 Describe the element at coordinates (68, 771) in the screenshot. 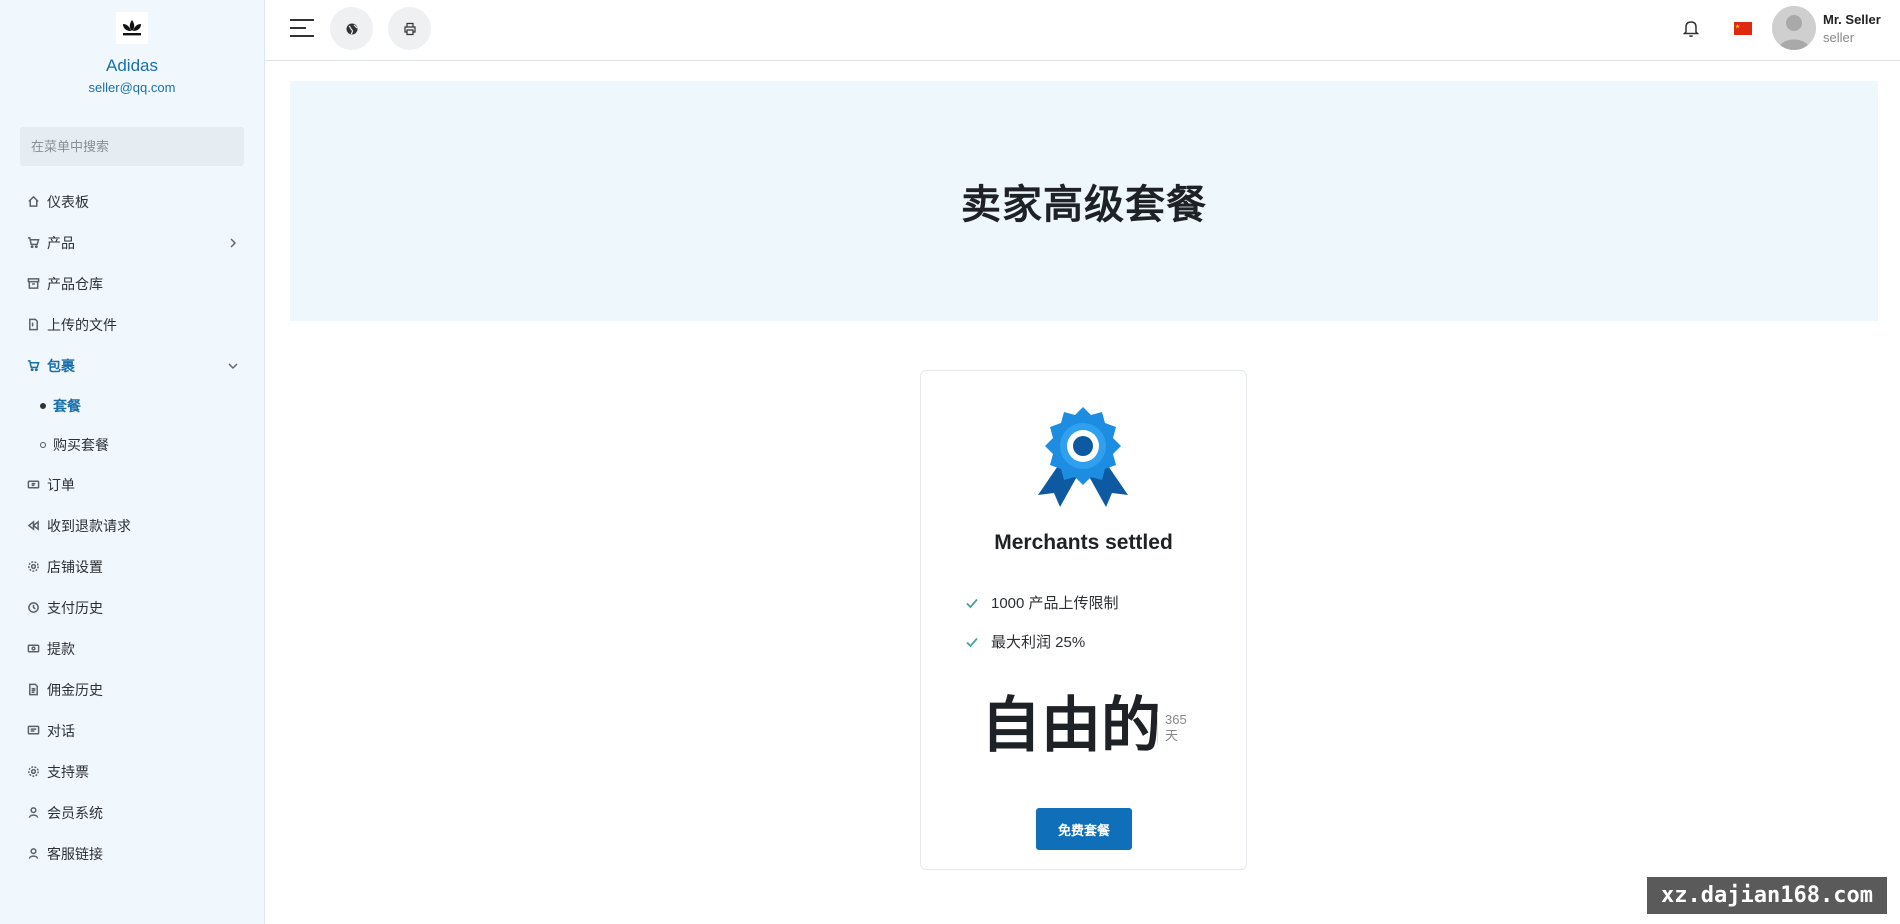

I see `sidebar-item-label: 支持票` at that location.